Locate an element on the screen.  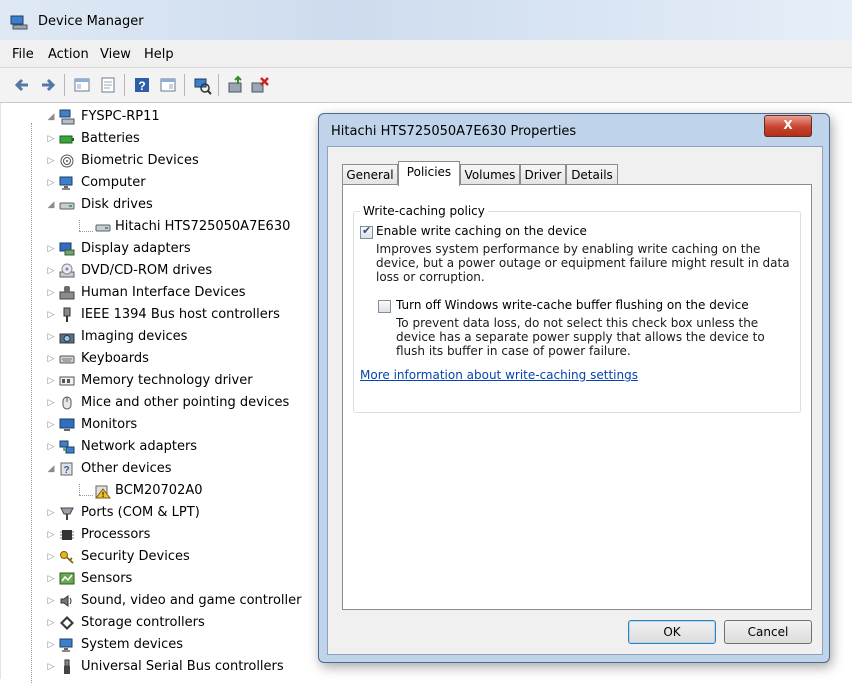
close-button: X is located at coordinates (788, 126).